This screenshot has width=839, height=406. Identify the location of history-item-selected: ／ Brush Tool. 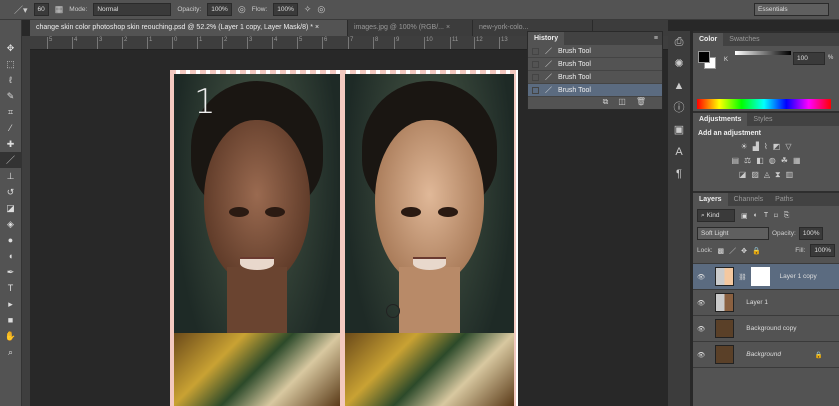
(595, 90).